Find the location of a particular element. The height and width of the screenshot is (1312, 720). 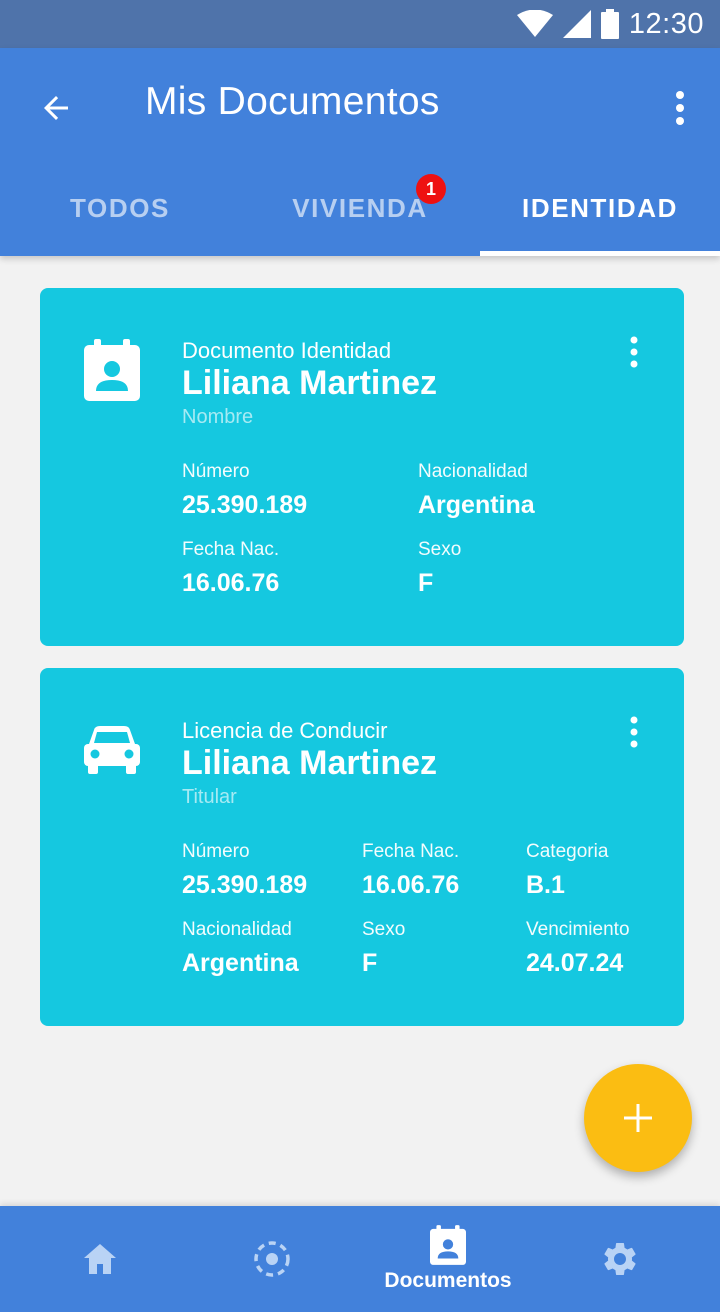

nav-item-home is located at coordinates (100, 1259).